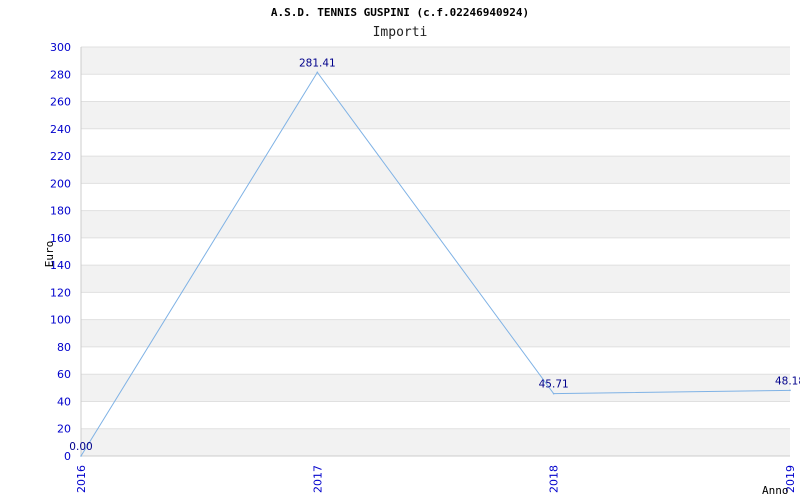  Describe the element at coordinates (60, 47) in the screenshot. I see `y-tick-label: 300` at that location.